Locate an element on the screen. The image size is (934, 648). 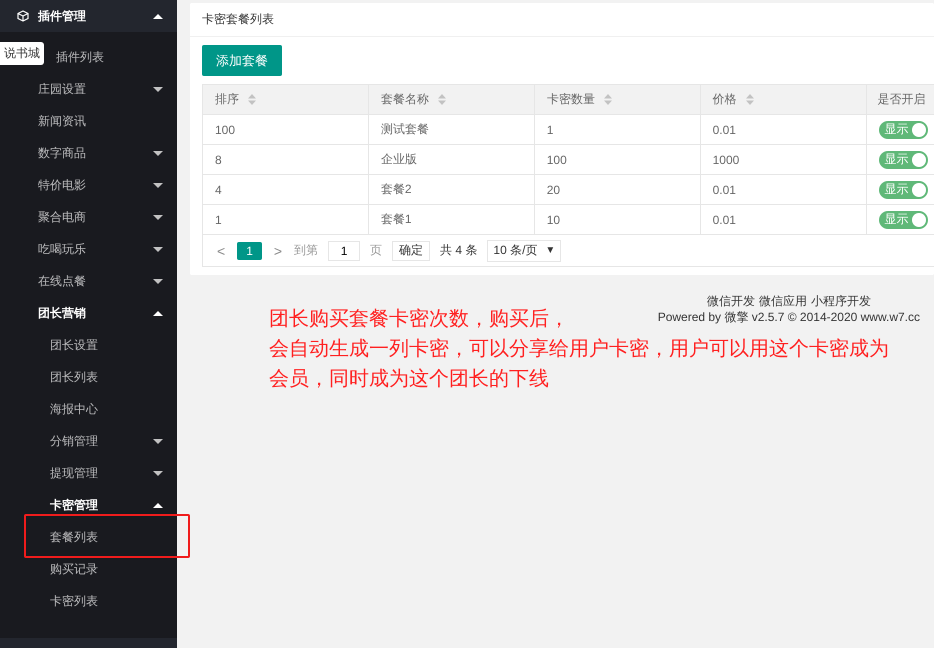
sidebar-item: 数字商品 is located at coordinates (95, 153).